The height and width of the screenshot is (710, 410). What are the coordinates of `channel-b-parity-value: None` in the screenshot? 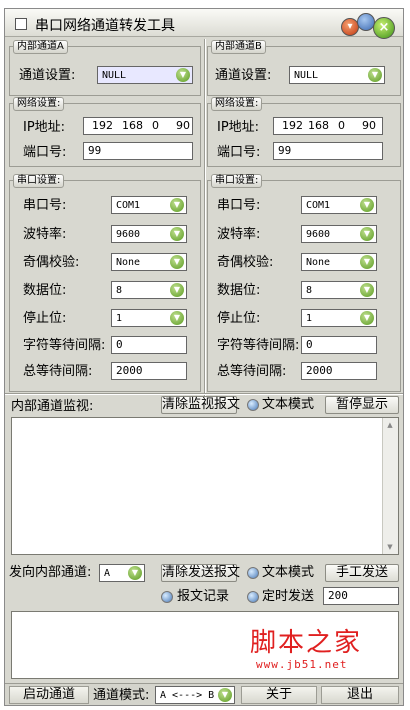 It's located at (318, 262).